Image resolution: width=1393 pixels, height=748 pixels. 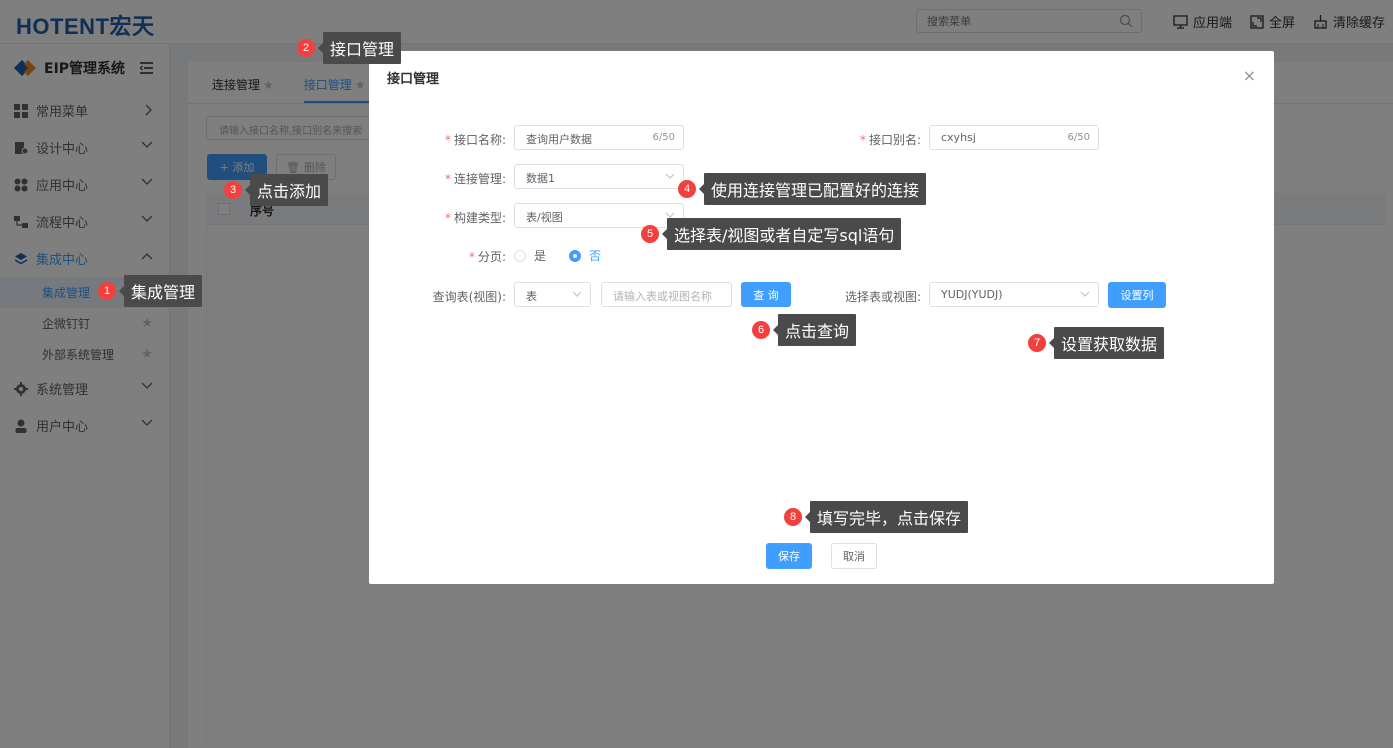 I want to click on table-view-select: YUDJ(YUDJ), so click(x=1014, y=294).